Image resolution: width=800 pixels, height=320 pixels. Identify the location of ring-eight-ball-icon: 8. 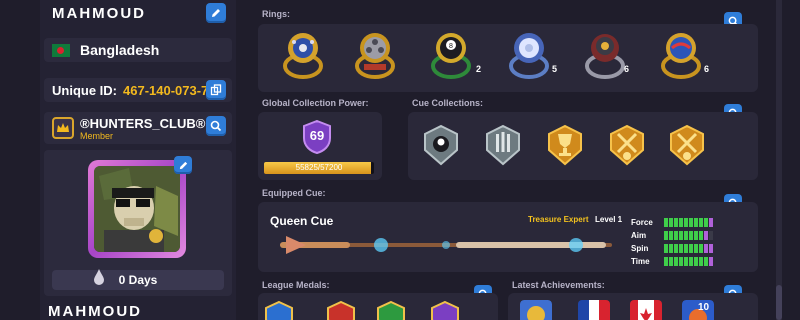
(451, 55).